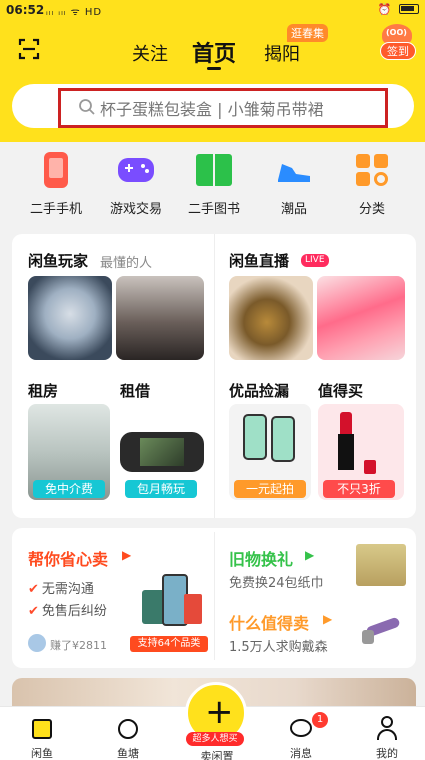  What do you see at coordinates (61, 589) in the screenshot?
I see `sell-bullet: ✔ 无需沟通` at bounding box center [61, 589].